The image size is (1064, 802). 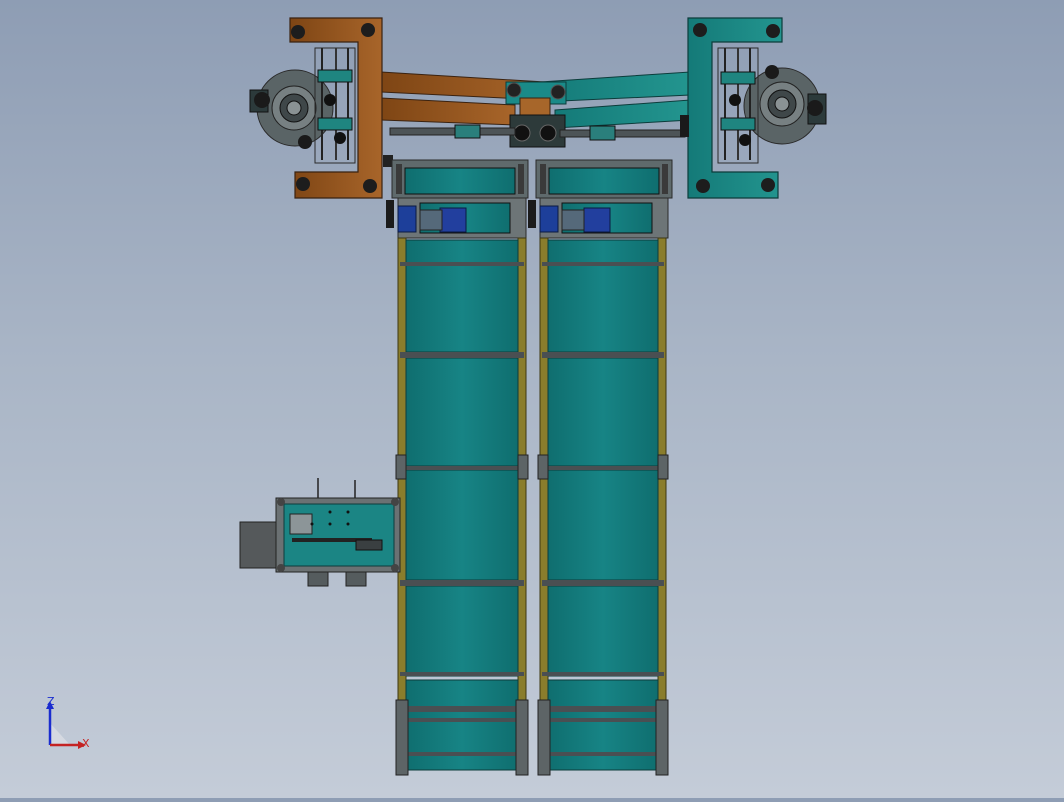 What do you see at coordinates (785, 105) in the screenshot?
I see `right-turntable` at bounding box center [785, 105].